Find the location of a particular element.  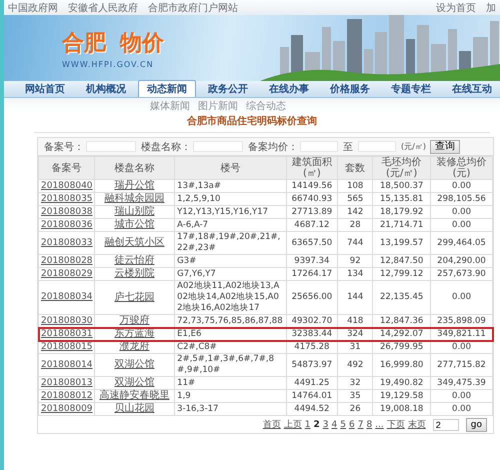

page-link: 下页 is located at coordinates (395, 424).